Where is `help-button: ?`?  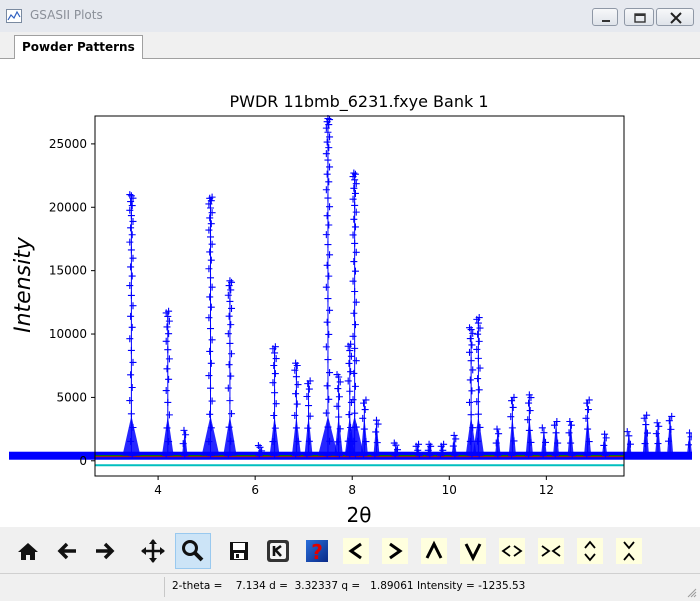
help-button: ? is located at coordinates (317, 551).